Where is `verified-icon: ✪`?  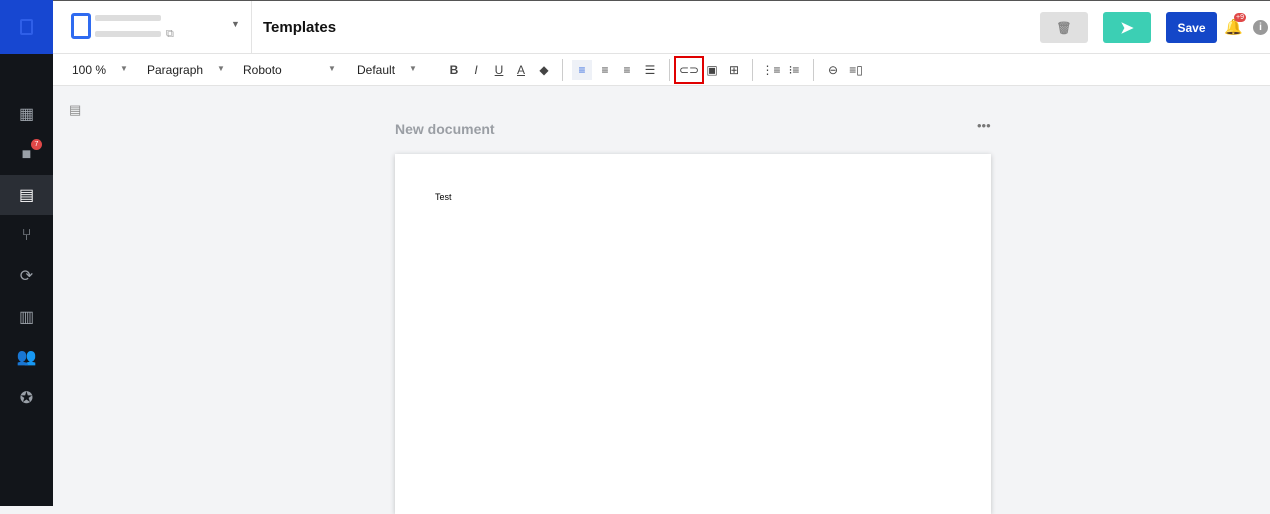
verified-icon: ✪ is located at coordinates (26, 398).